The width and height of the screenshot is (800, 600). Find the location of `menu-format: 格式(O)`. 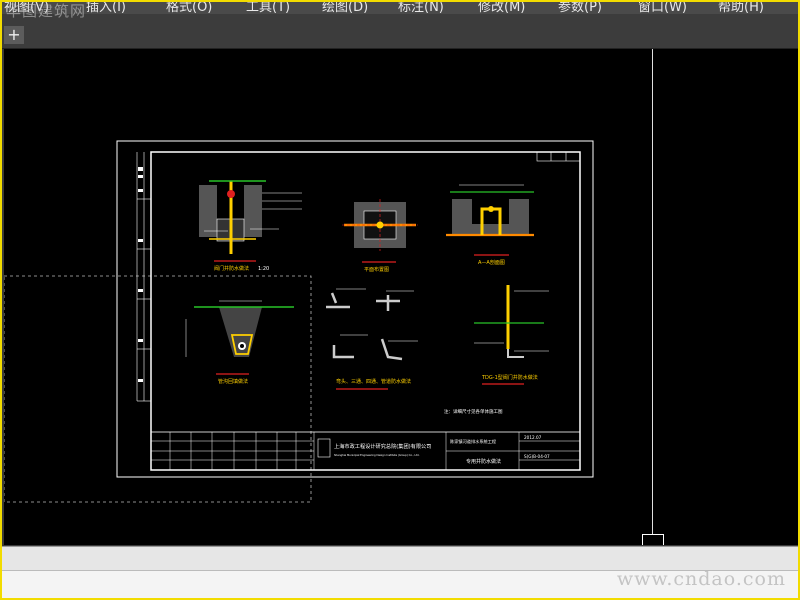

menu-format: 格式(O) is located at coordinates (189, 7).